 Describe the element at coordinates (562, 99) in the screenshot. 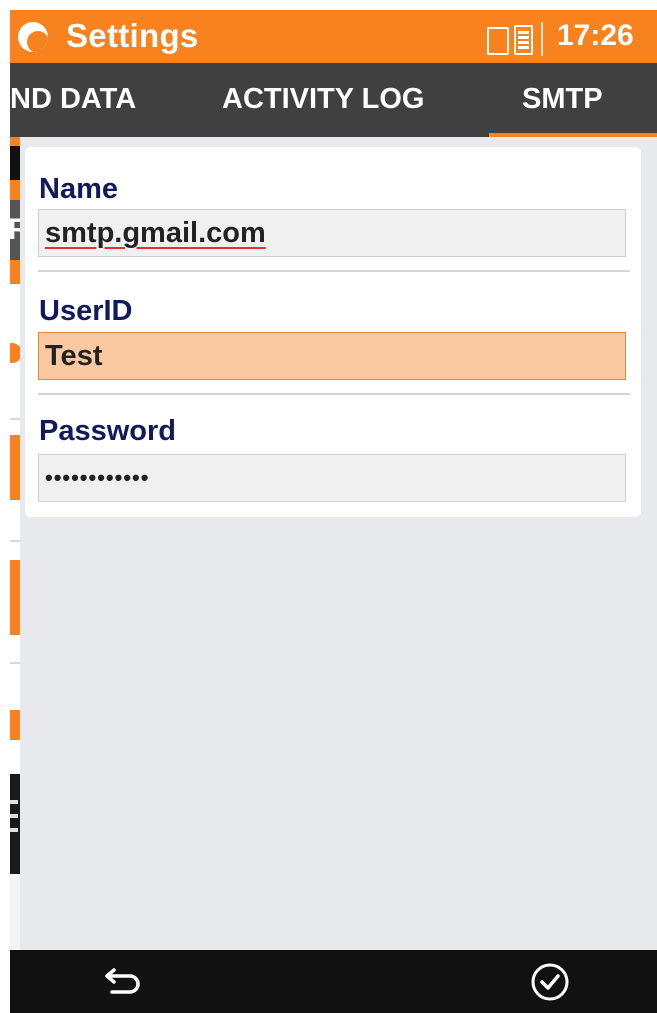

I see `tab-smtp: SMTP` at that location.